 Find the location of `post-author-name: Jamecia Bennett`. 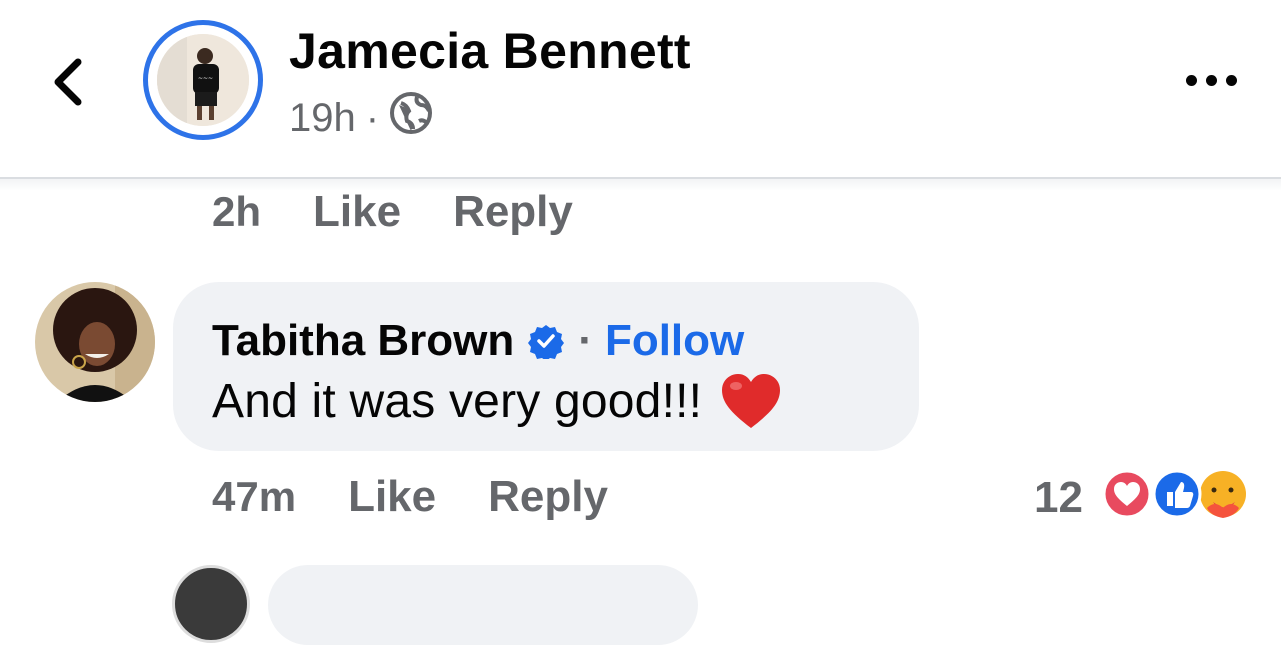

post-author-name: Jamecia Bennett is located at coordinates (490, 51).